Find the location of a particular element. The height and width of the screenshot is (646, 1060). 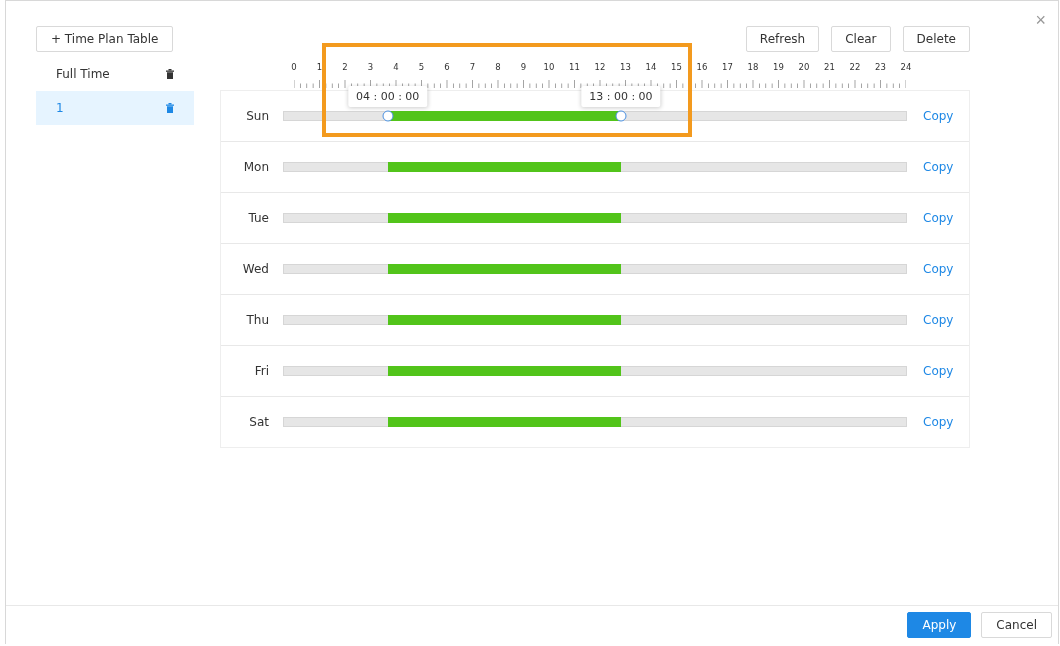

time-tooltip: 04 : 00 : 00 is located at coordinates (388, 96).